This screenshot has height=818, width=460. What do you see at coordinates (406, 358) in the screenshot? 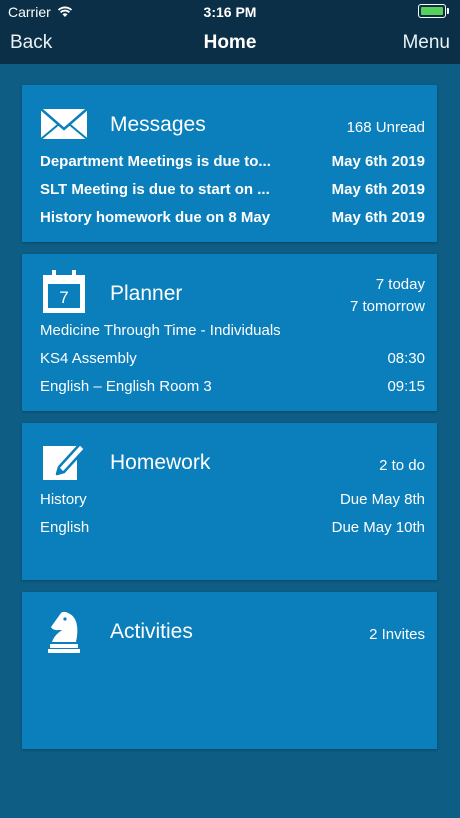
I see `planner-event-time: 08:30` at bounding box center [406, 358].